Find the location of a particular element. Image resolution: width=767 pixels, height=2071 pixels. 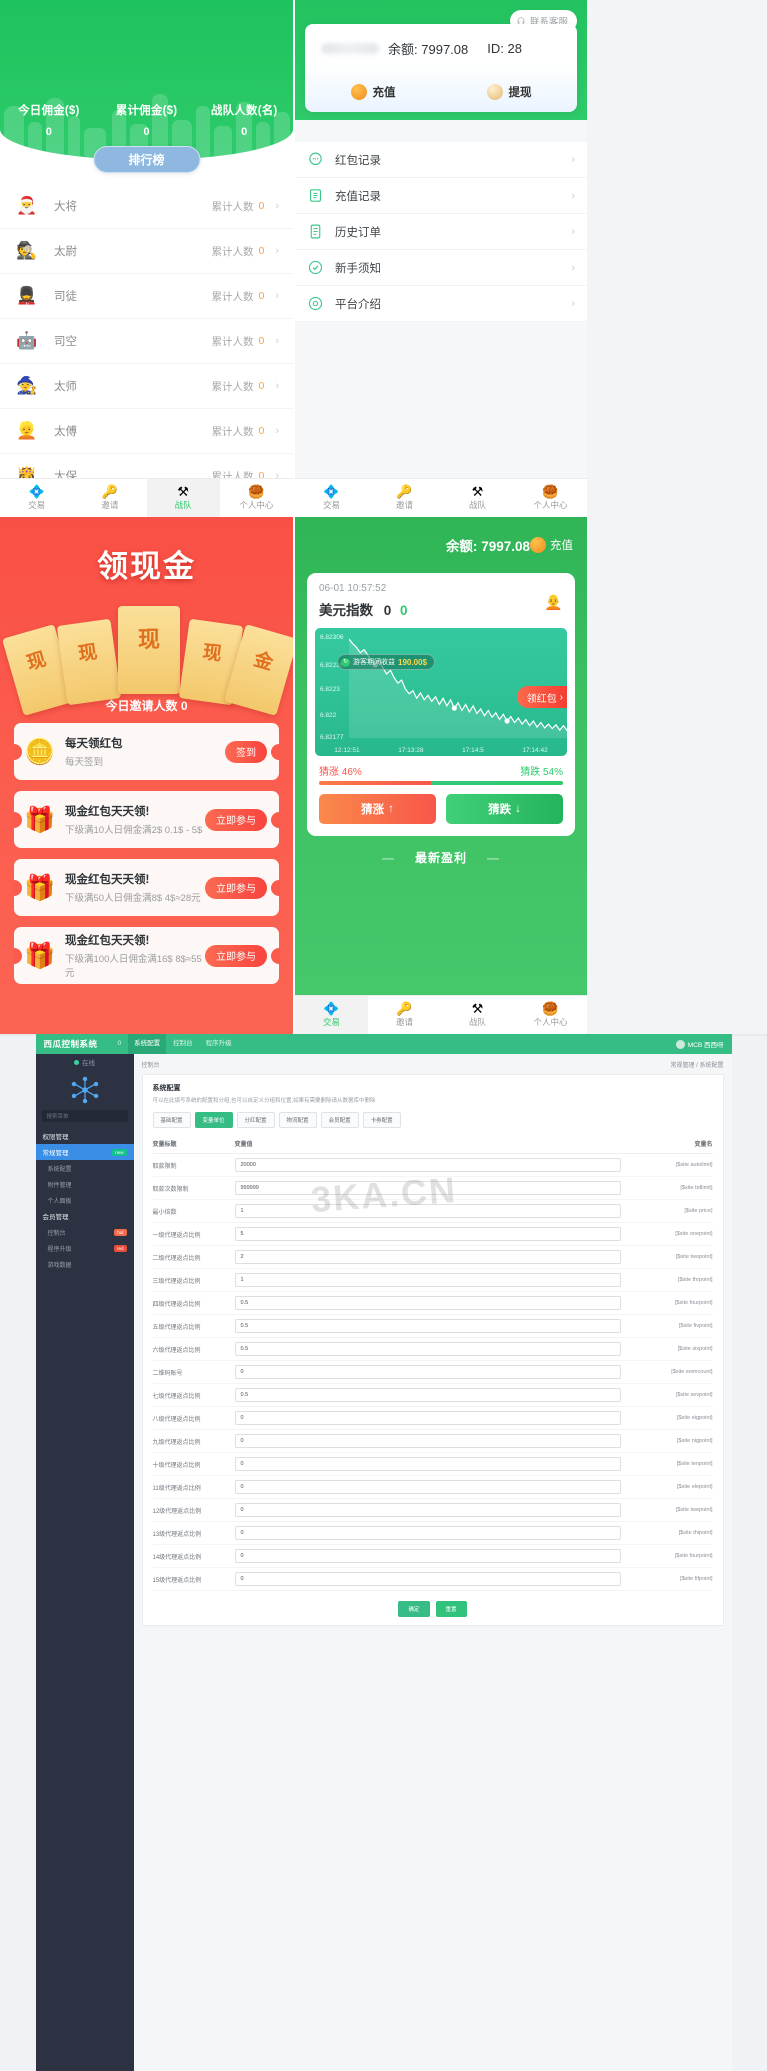

admin-top-tabs: 0 系统配置 控制台 程序升级 is located at coordinates (175, 1044).